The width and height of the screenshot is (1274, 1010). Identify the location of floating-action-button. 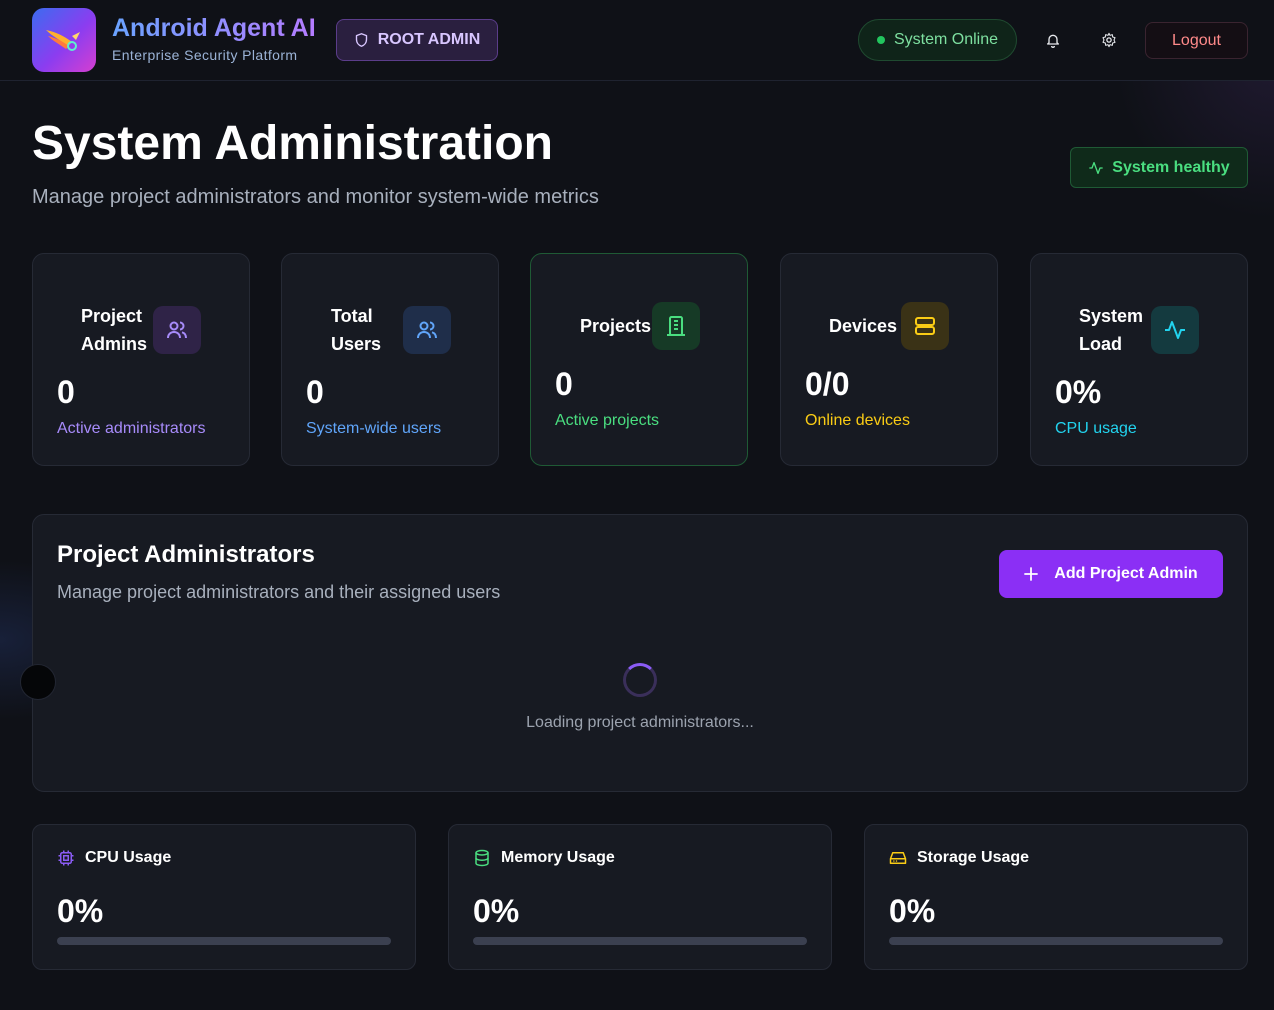
(38, 682).